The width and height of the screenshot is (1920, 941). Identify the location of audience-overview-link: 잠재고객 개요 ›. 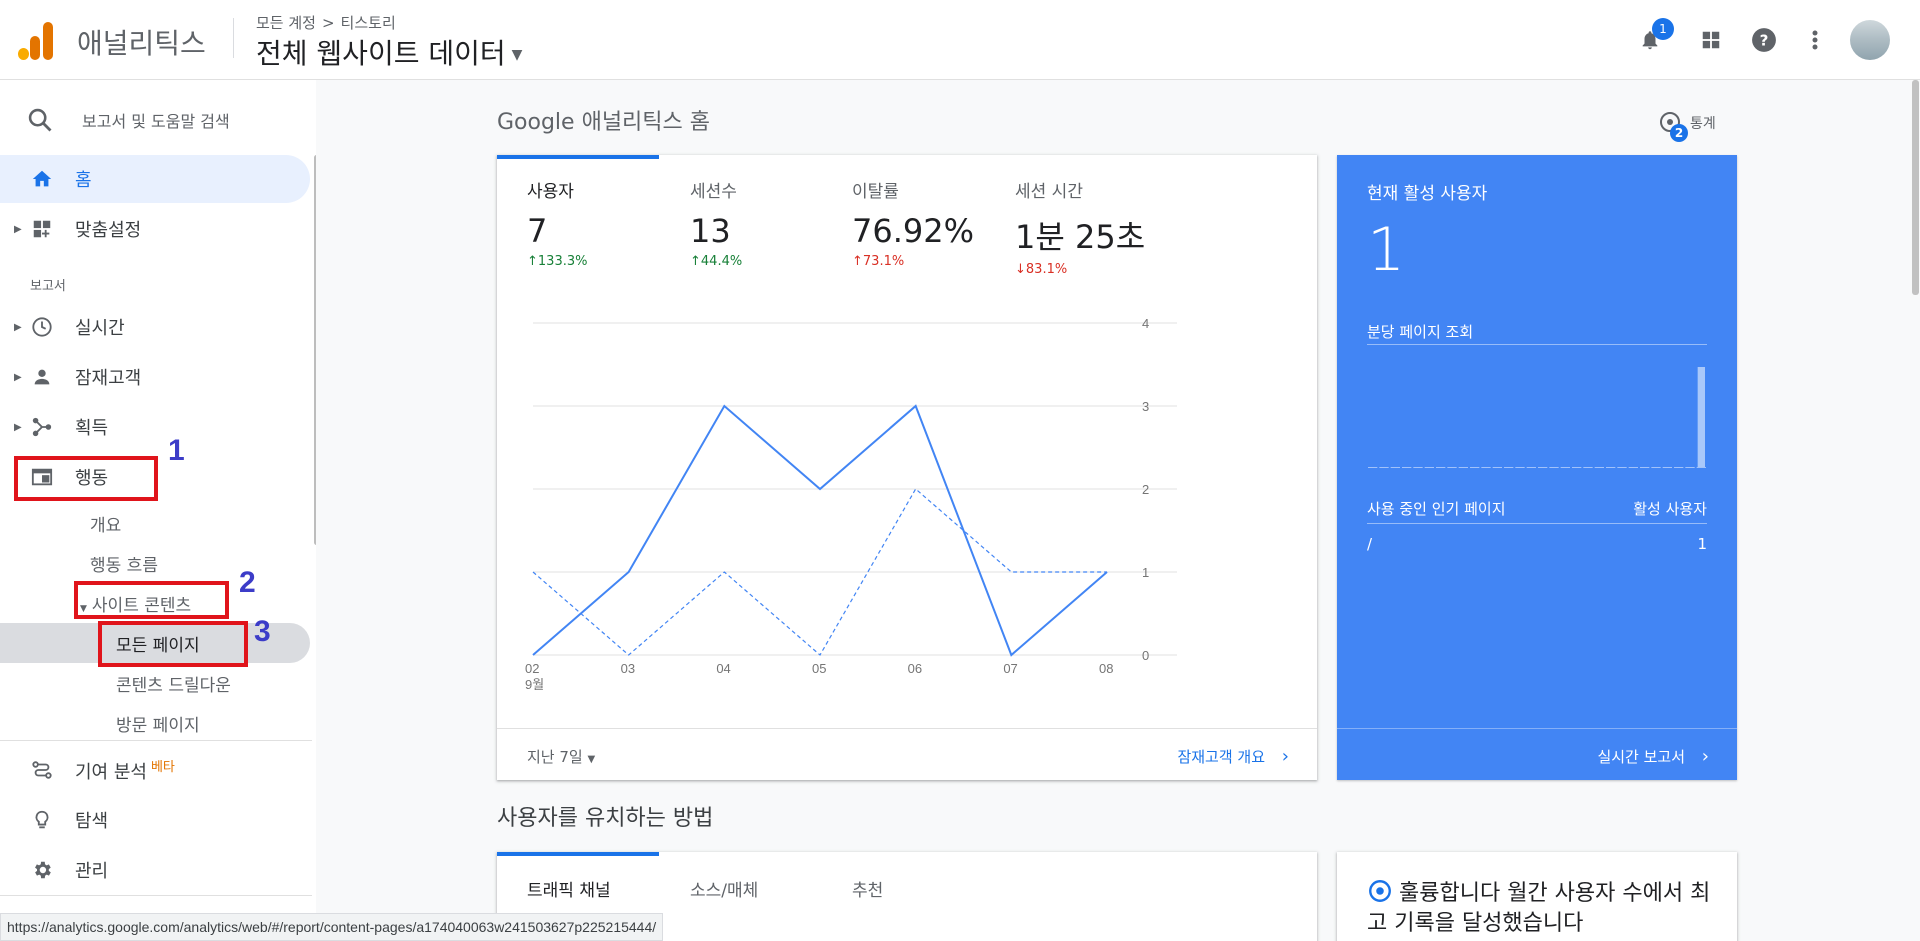
(1233, 756).